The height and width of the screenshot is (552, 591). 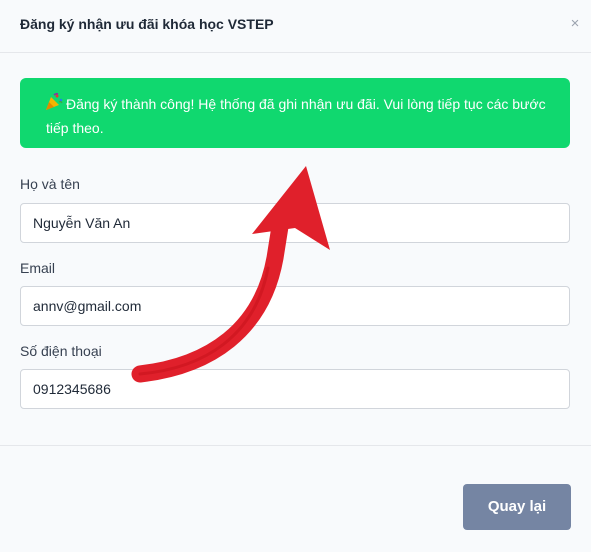 What do you see at coordinates (575, 24) in the screenshot?
I see `close-icon: ×` at bounding box center [575, 24].